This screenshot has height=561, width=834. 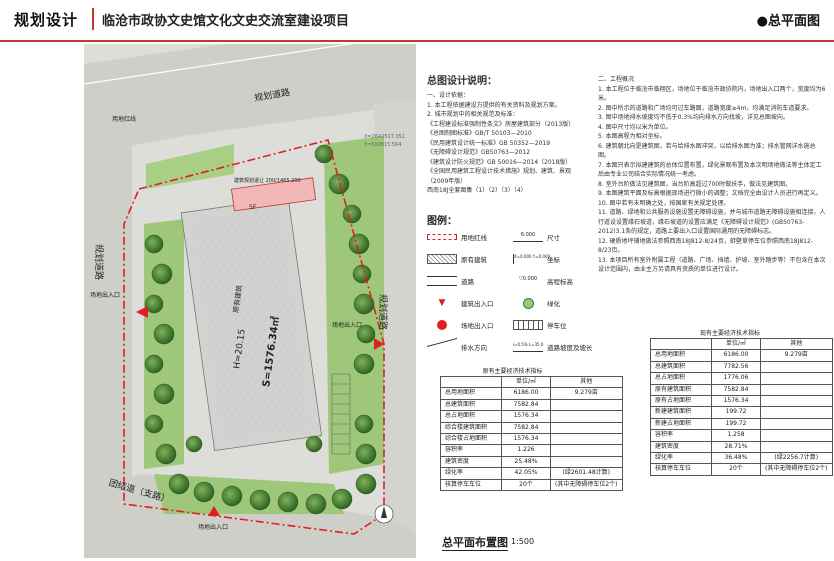 What do you see at coordinates (442, 303) in the screenshot?
I see `building-entry-icon: ▼` at bounding box center [442, 303].